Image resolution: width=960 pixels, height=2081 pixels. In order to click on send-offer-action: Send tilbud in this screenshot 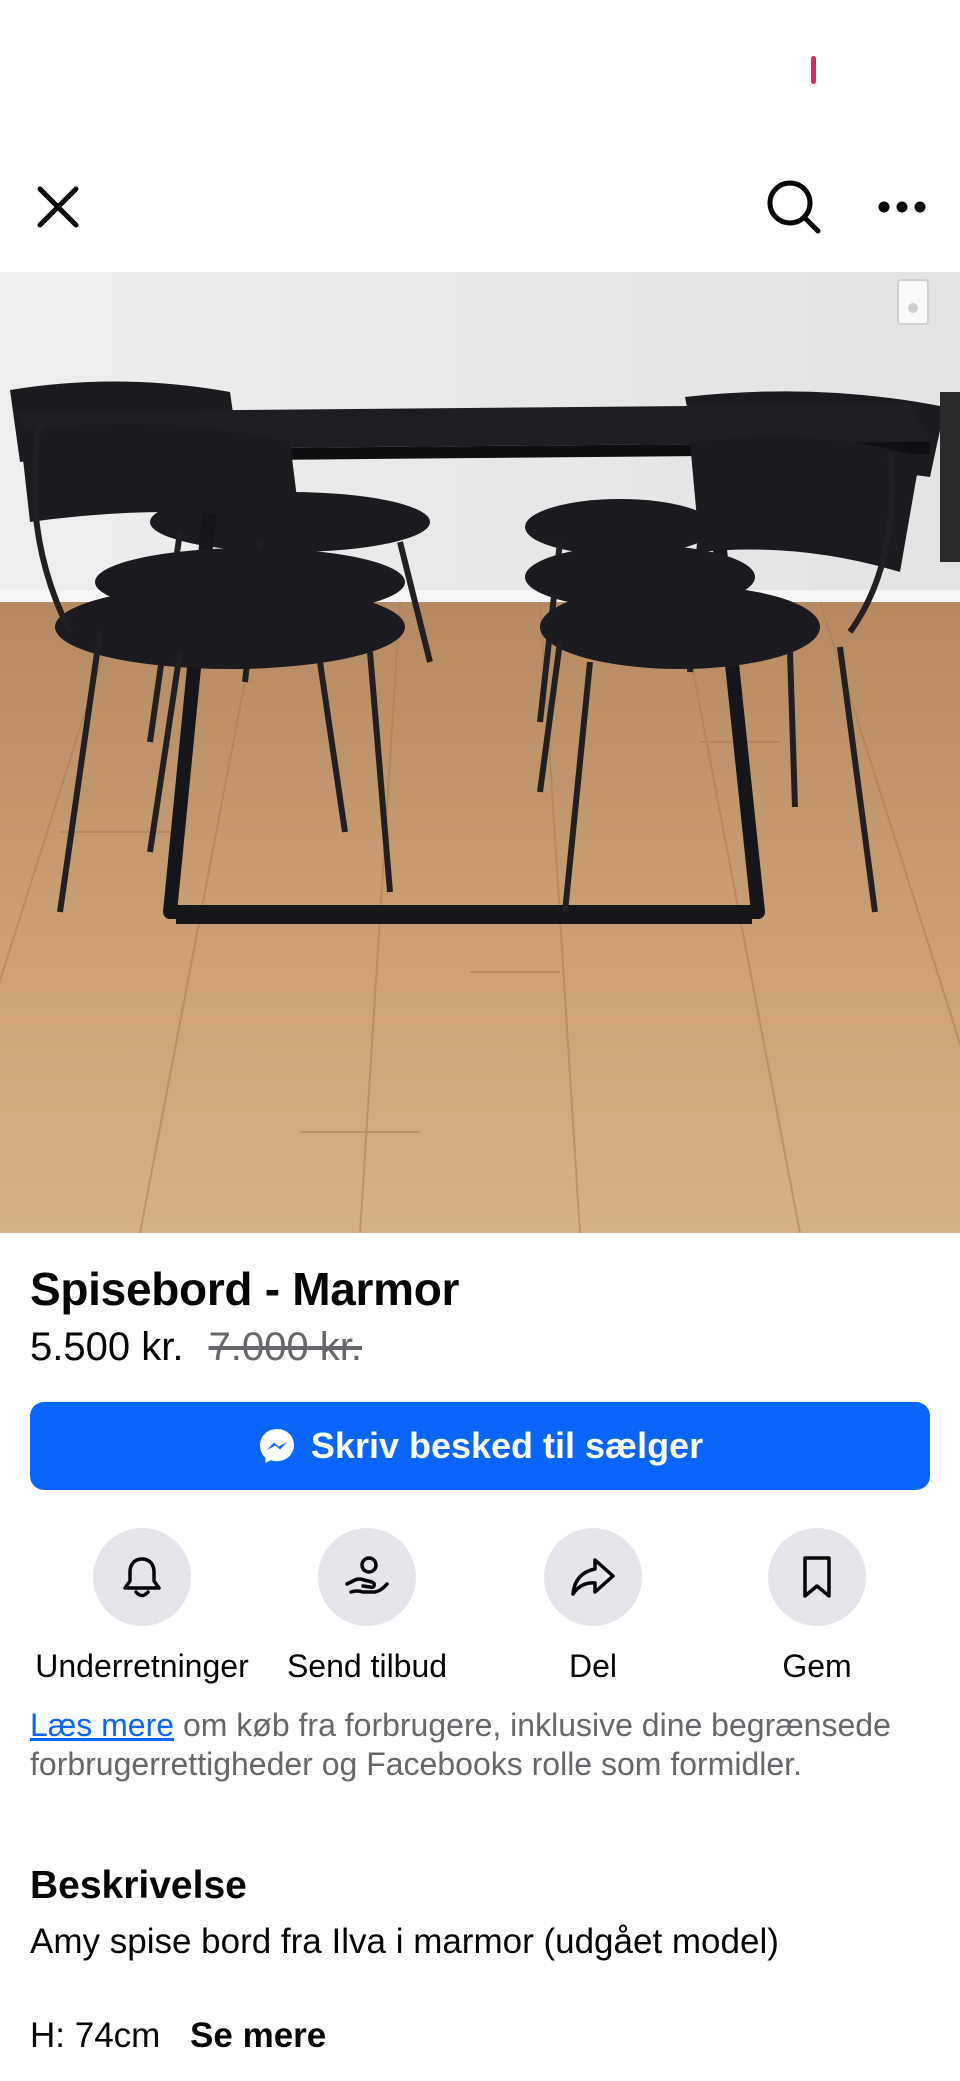, I will do `click(367, 1606)`.